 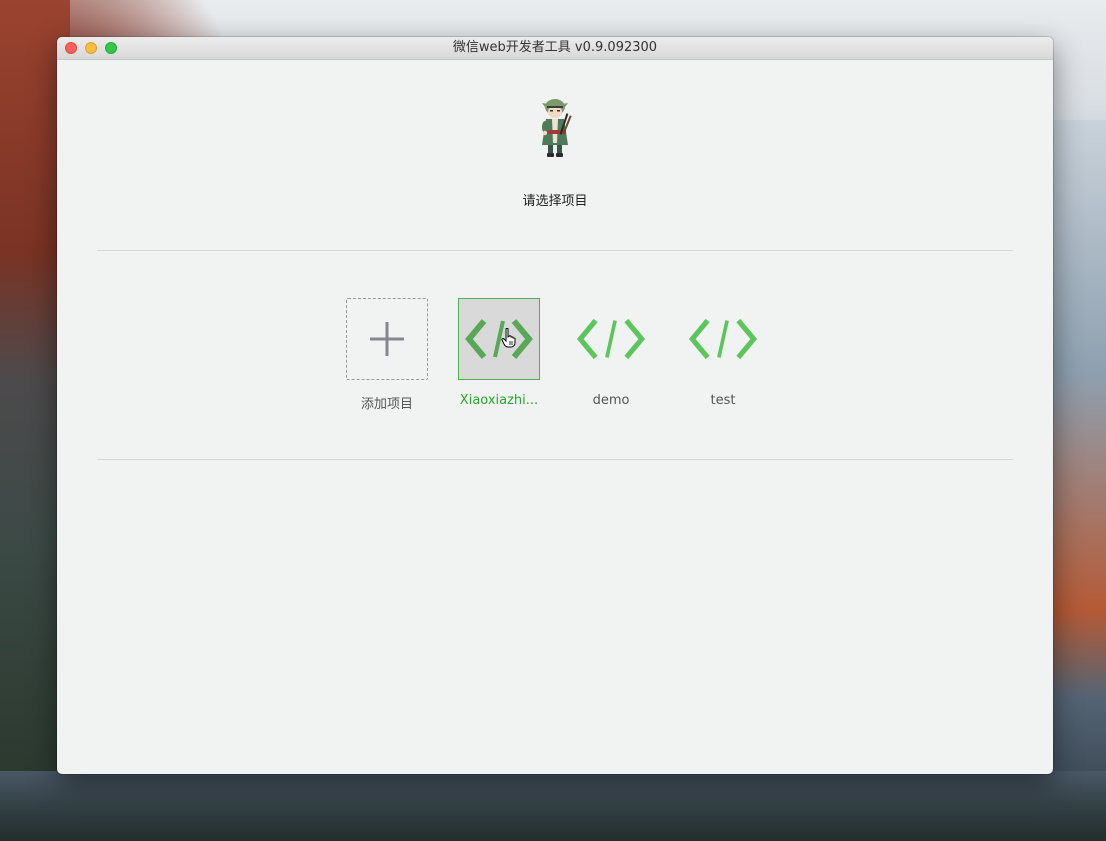 What do you see at coordinates (1076, 480) in the screenshot?
I see `wallpaper-cliff-right` at bounding box center [1076, 480].